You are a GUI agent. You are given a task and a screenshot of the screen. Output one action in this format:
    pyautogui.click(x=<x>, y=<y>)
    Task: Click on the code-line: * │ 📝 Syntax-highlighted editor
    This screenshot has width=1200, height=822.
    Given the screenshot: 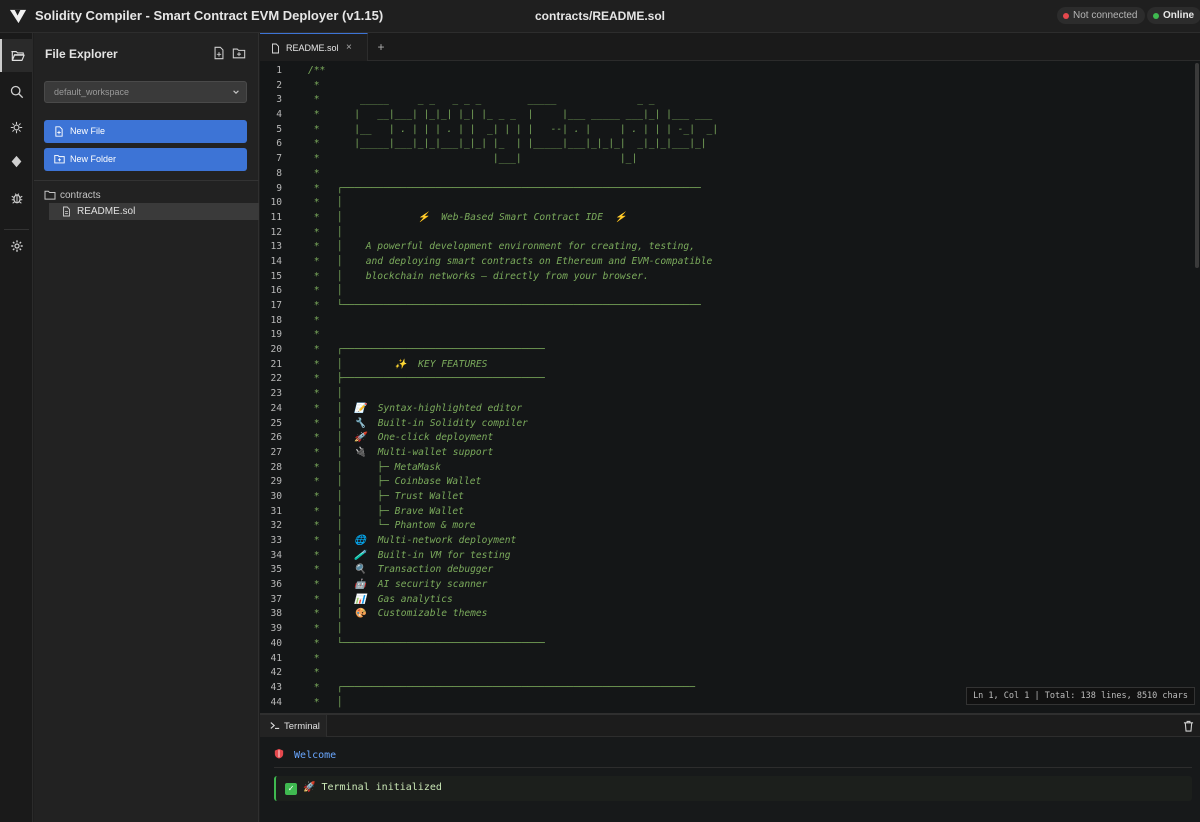 What is the action you would take?
    pyautogui.click(x=748, y=409)
    